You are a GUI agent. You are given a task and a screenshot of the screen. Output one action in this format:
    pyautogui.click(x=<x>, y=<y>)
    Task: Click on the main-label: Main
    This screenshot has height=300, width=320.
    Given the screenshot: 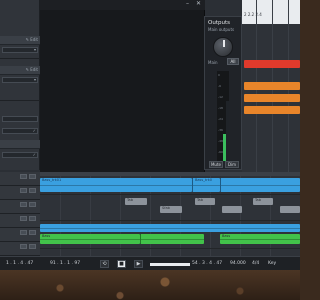 What is the action you would take?
    pyautogui.click(x=213, y=62)
    